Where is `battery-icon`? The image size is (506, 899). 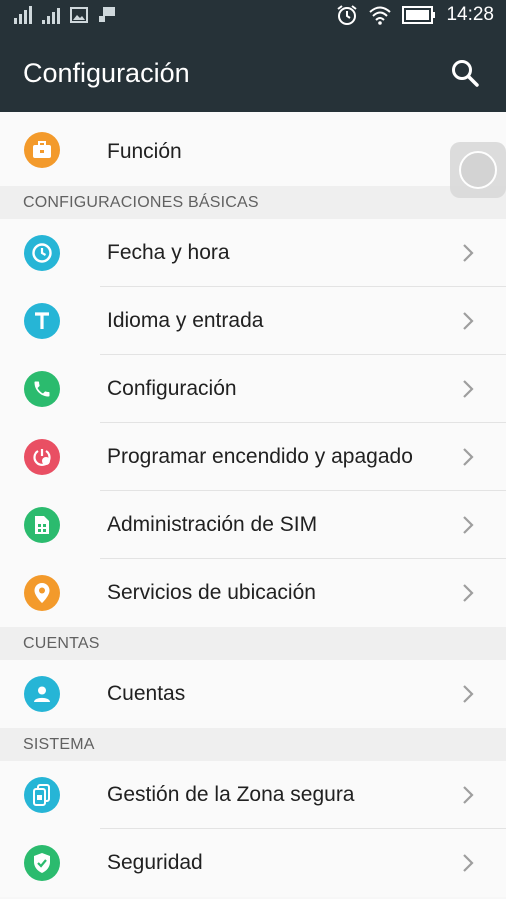 battery-icon is located at coordinates (419, 15).